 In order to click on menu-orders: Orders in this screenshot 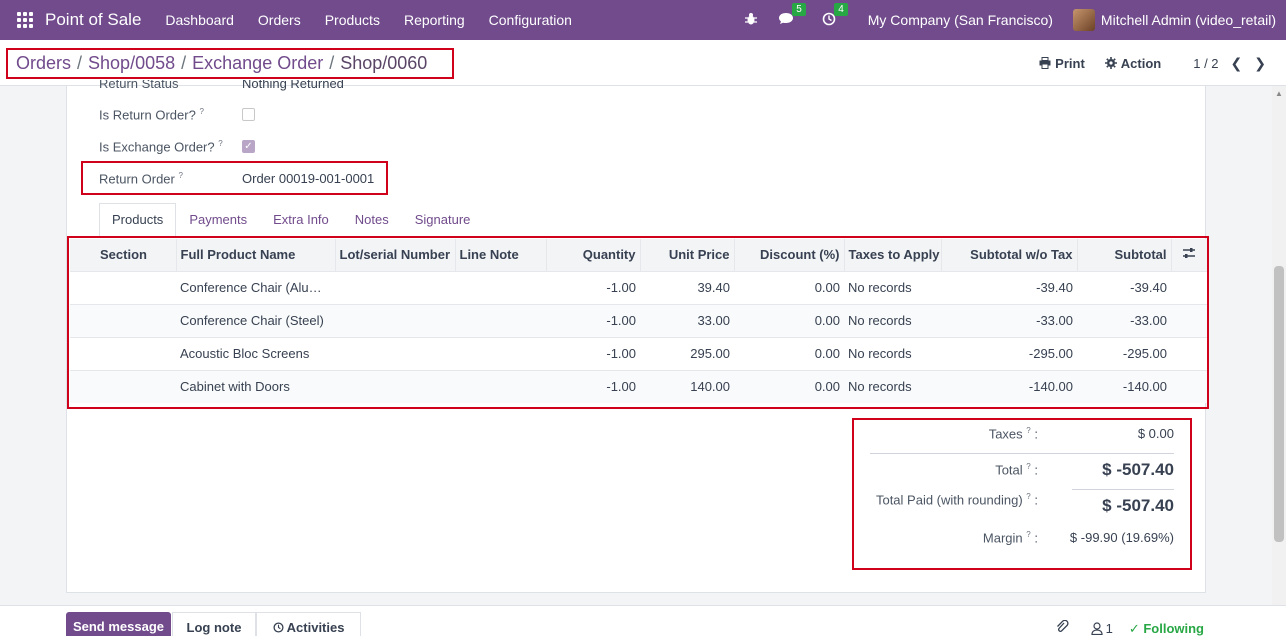, I will do `click(279, 20)`.